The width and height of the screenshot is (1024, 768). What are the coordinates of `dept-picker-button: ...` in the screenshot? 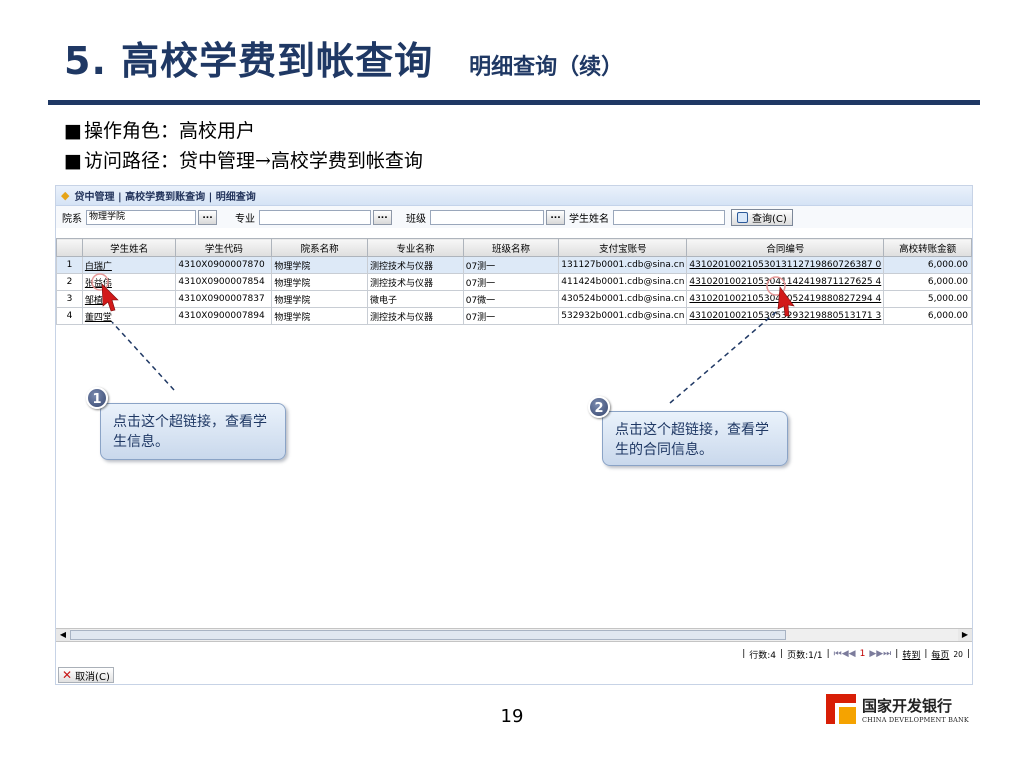 It's located at (207, 217).